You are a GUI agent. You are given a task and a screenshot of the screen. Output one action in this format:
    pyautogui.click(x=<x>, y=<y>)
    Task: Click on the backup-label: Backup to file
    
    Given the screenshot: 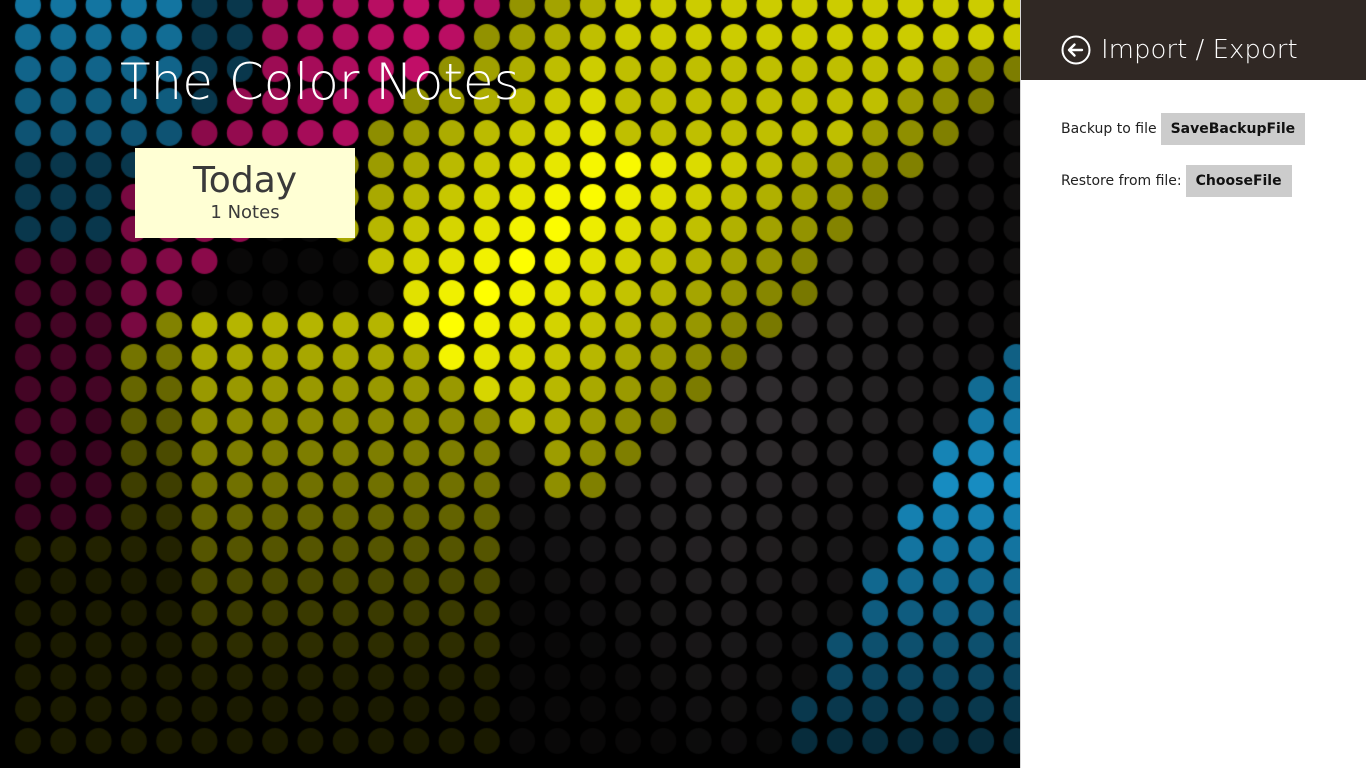 What is the action you would take?
    pyautogui.click(x=1109, y=129)
    